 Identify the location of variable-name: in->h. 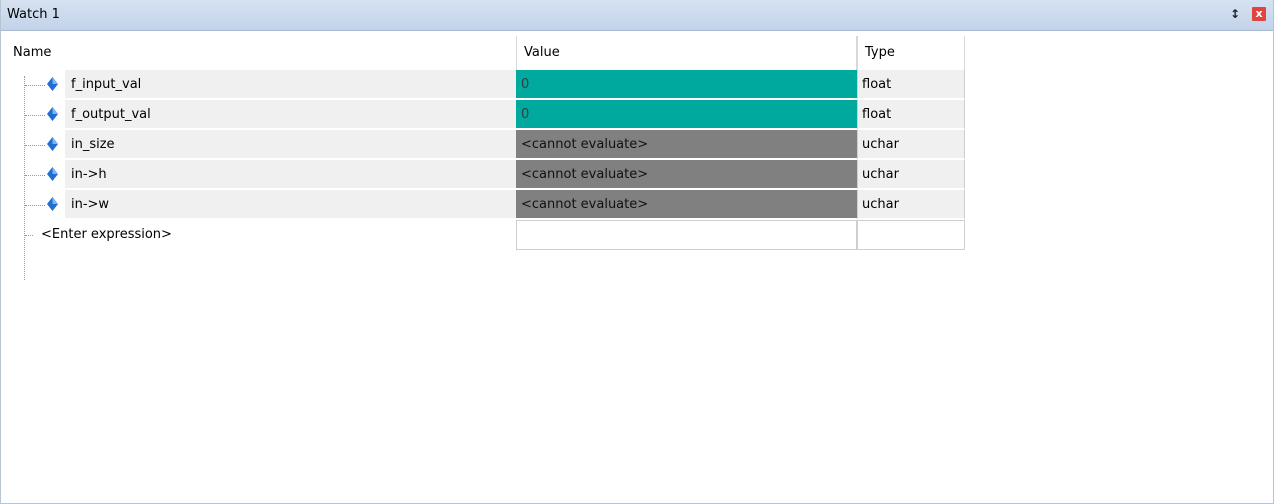
(290, 175).